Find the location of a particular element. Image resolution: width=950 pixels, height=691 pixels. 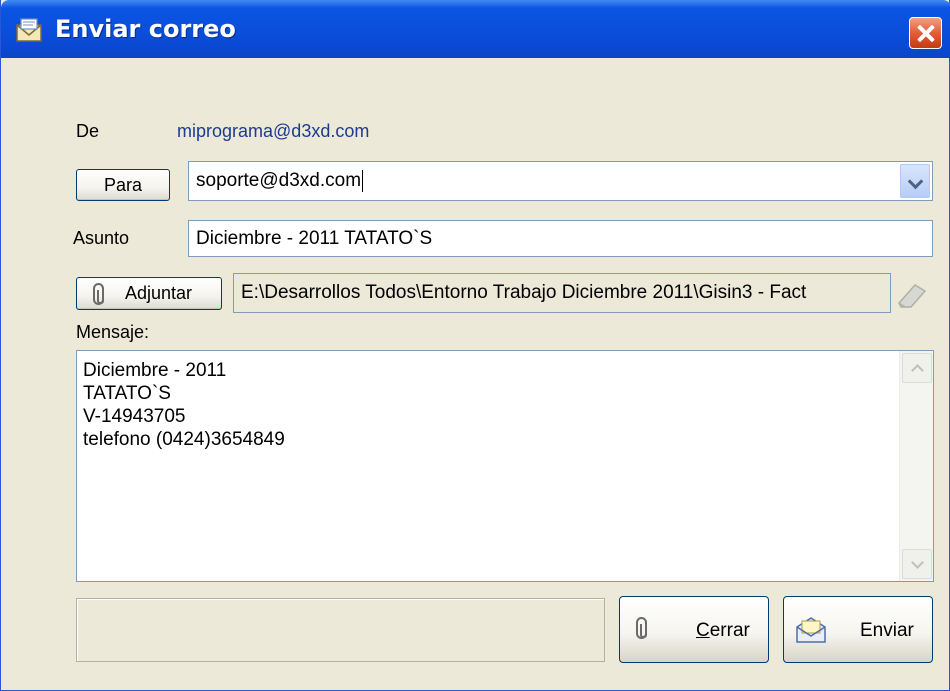

to-value: soporte@d3xd.com is located at coordinates (279, 180).